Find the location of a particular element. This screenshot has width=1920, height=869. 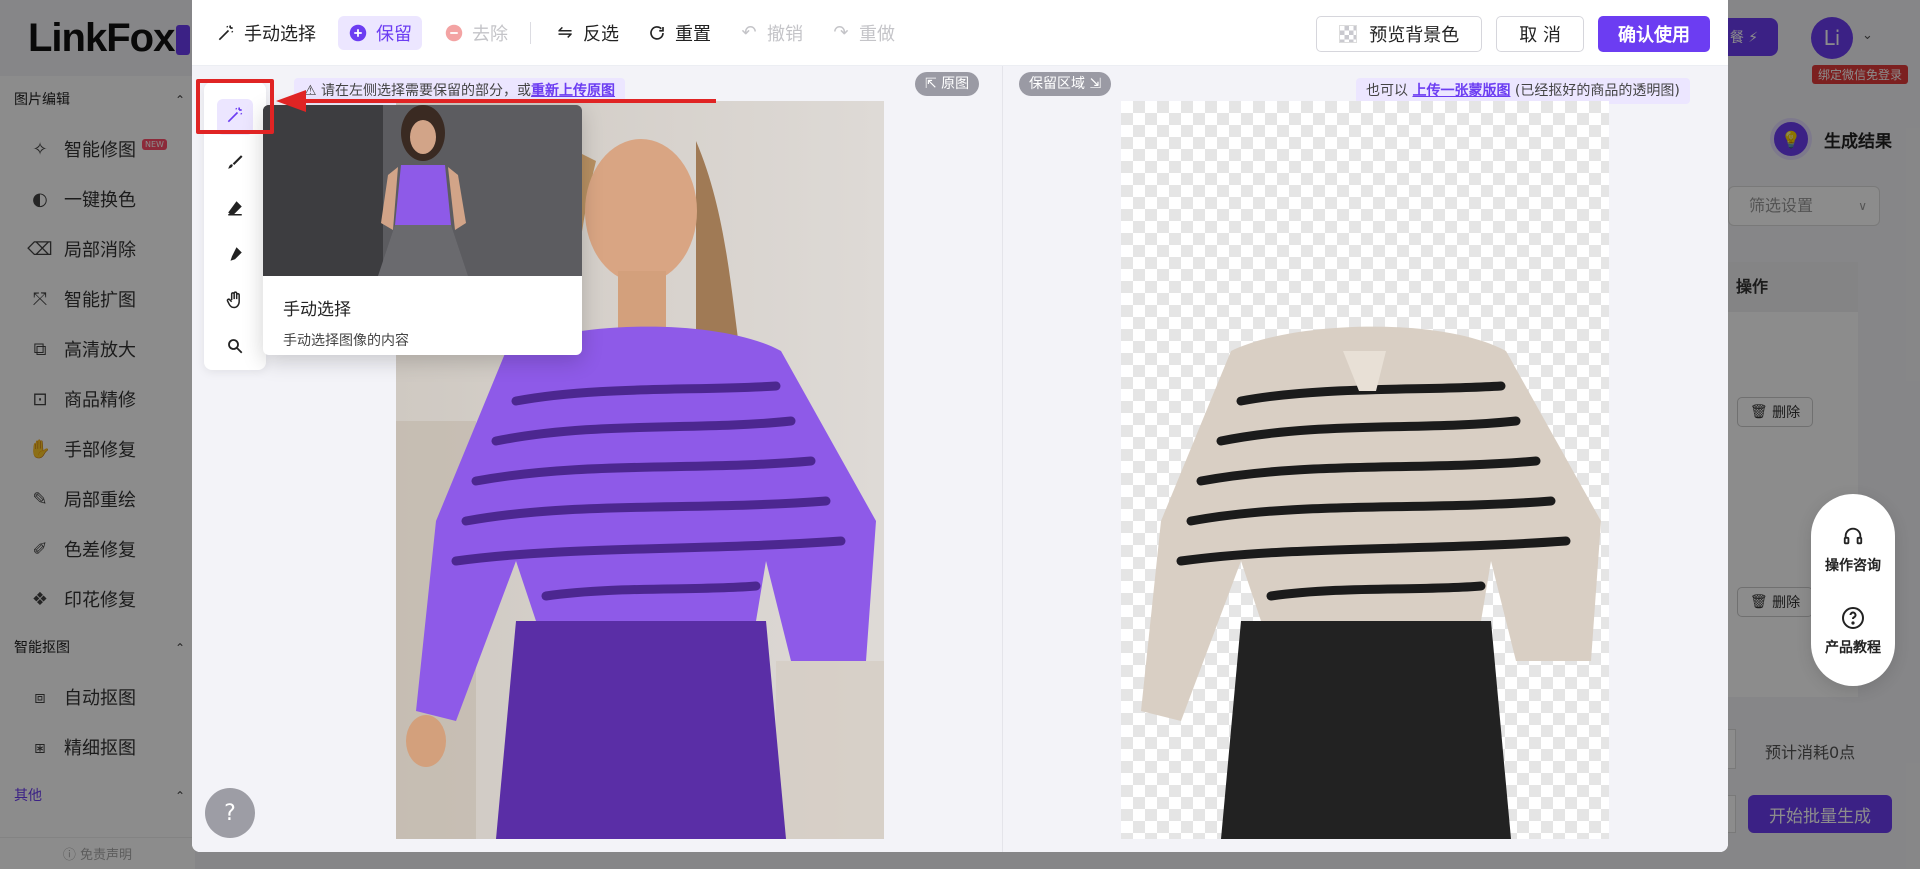

brush-icon is located at coordinates (235, 164).